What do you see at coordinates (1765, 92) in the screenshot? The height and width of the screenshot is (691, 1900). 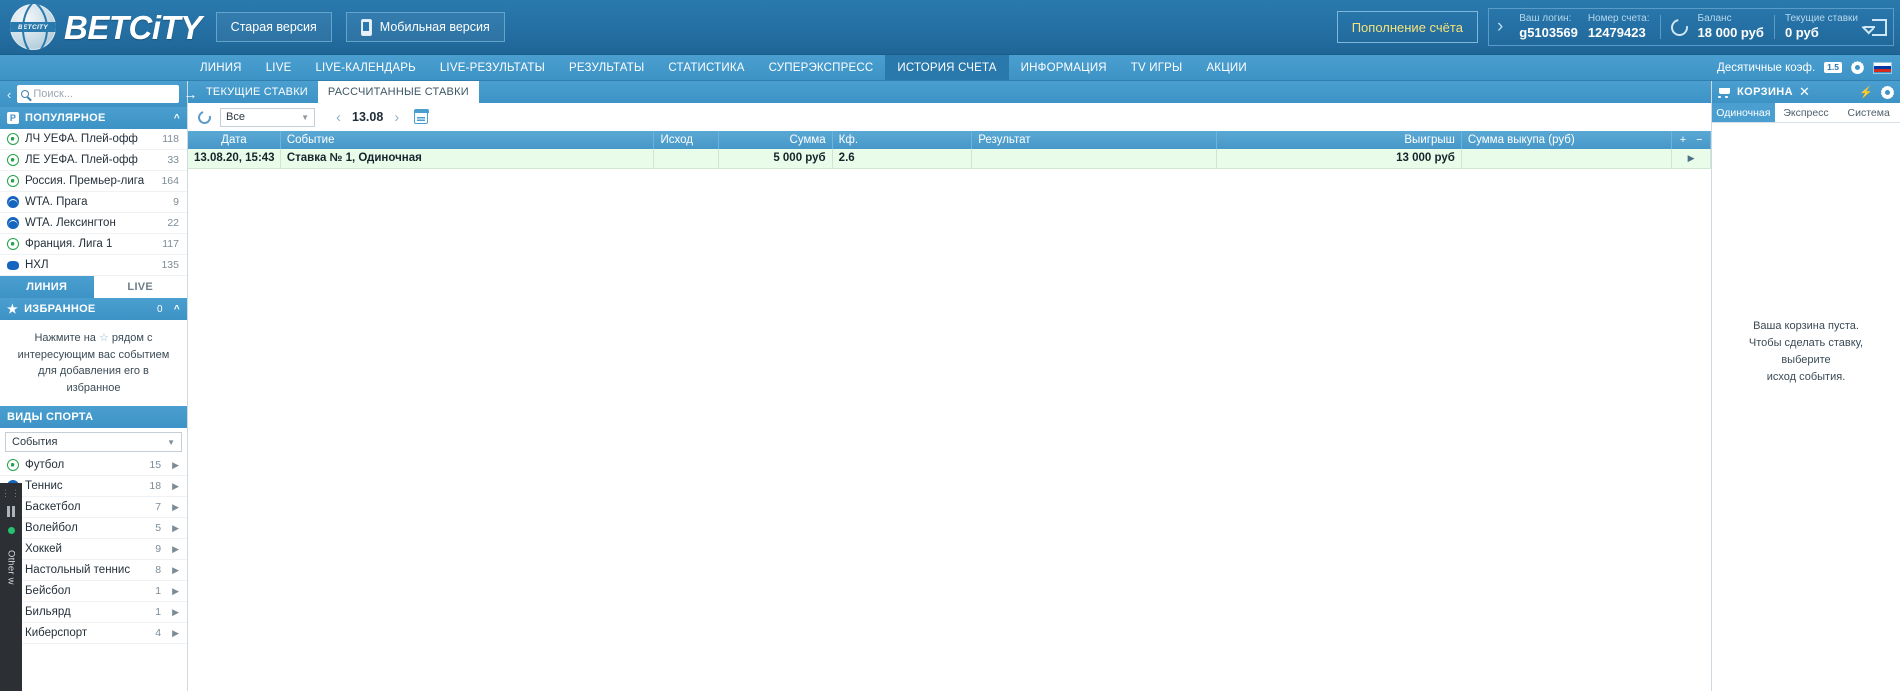 I see `betslip-title: КОРЗИНА` at bounding box center [1765, 92].